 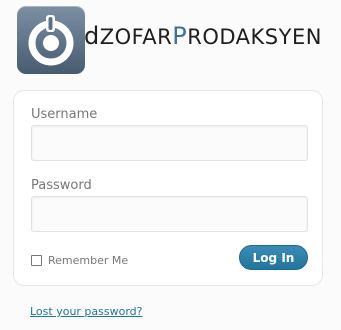 What do you see at coordinates (169, 214) in the screenshot?
I see `password-input` at bounding box center [169, 214].